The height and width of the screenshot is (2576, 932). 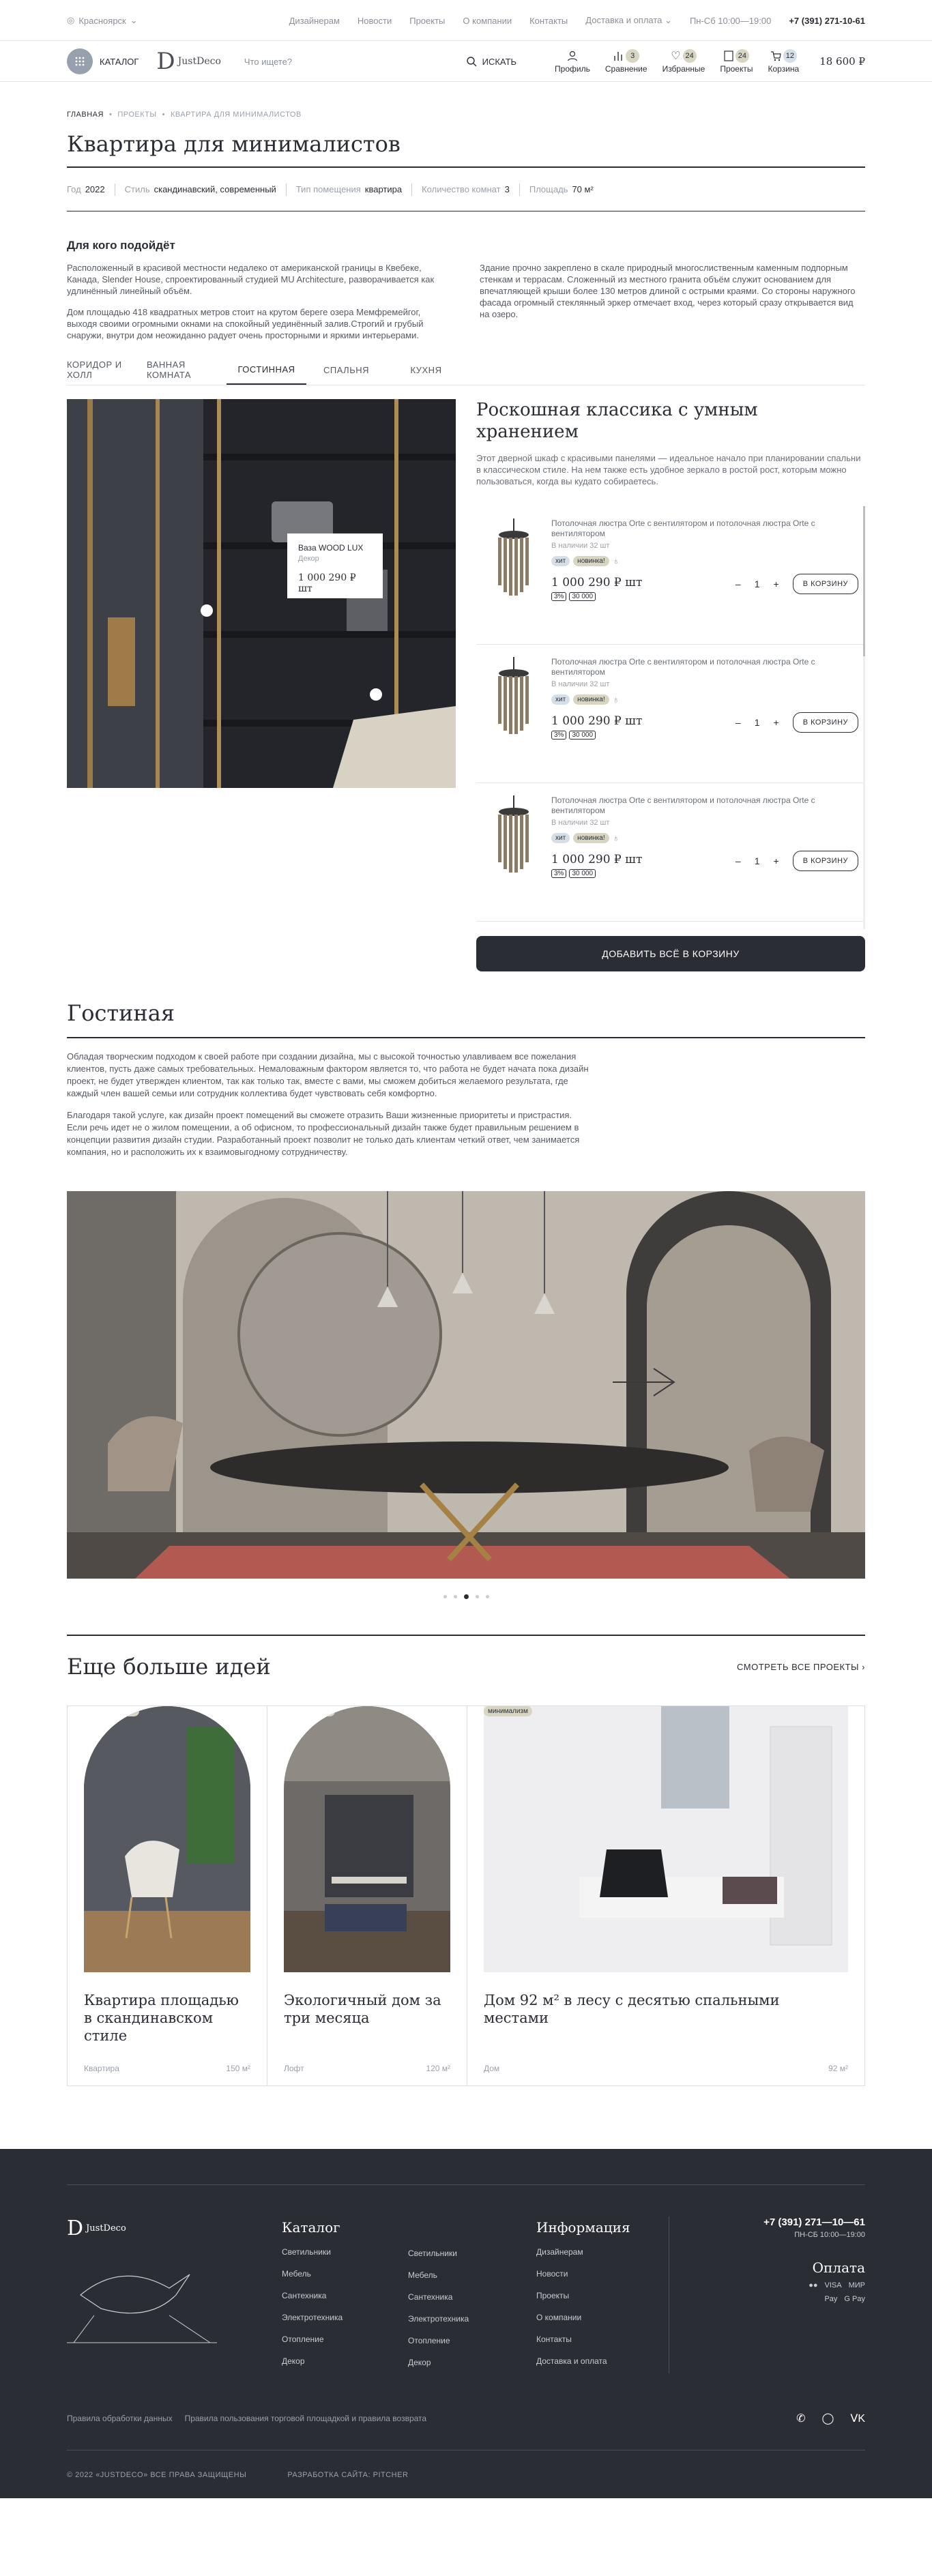 I want to click on tab-bedroom: СПАЛЬНЯ, so click(x=346, y=370).